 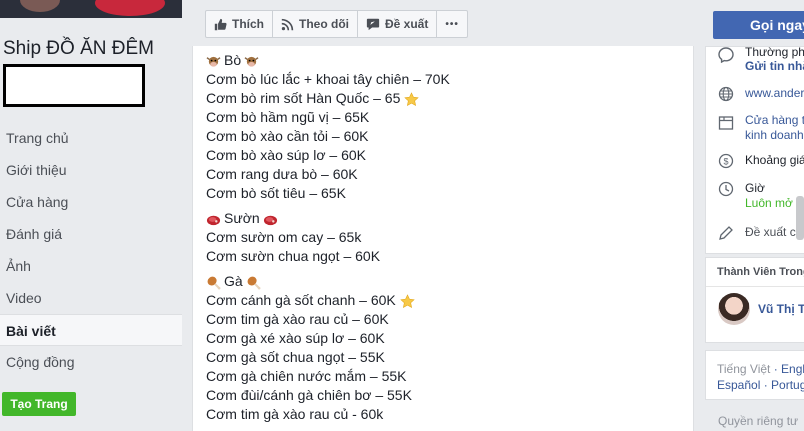 I want to click on menu-item-text: Cơm gà chiên nước mắm – 55K, so click(x=306, y=376).